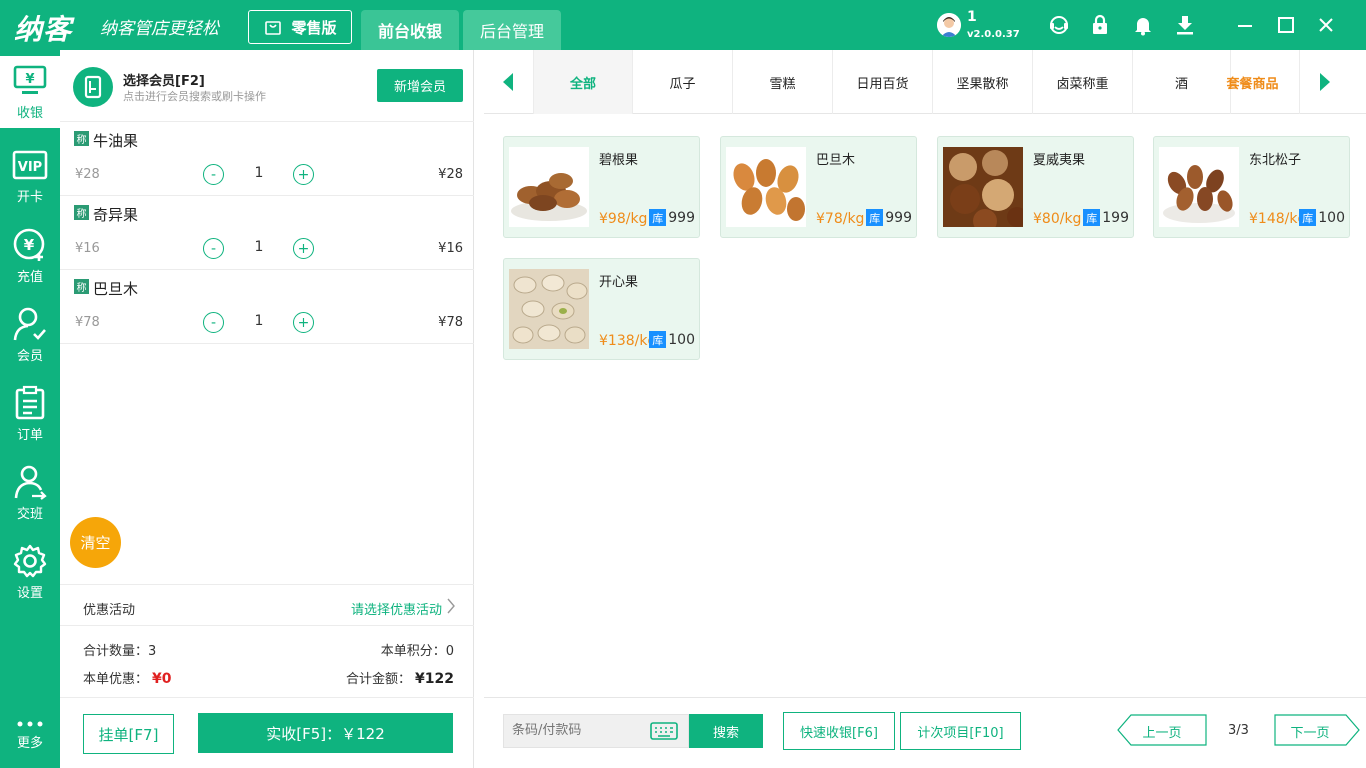  What do you see at coordinates (1115, 217) in the screenshot?
I see `stock-count: 199` at bounding box center [1115, 217].